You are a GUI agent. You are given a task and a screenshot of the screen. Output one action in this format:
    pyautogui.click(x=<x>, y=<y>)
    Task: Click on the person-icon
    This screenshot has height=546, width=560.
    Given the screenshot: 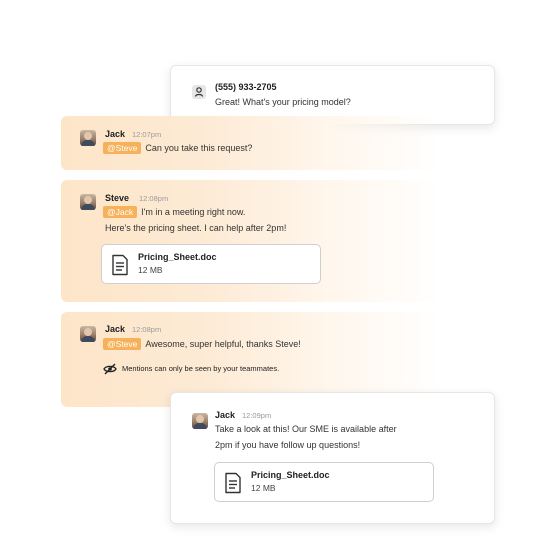 What is the action you would take?
    pyautogui.click(x=199, y=92)
    